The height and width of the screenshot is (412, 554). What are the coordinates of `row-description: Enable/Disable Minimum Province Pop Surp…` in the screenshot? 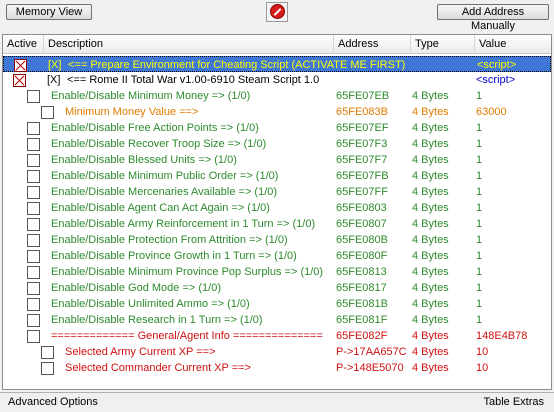 It's located at (187, 272).